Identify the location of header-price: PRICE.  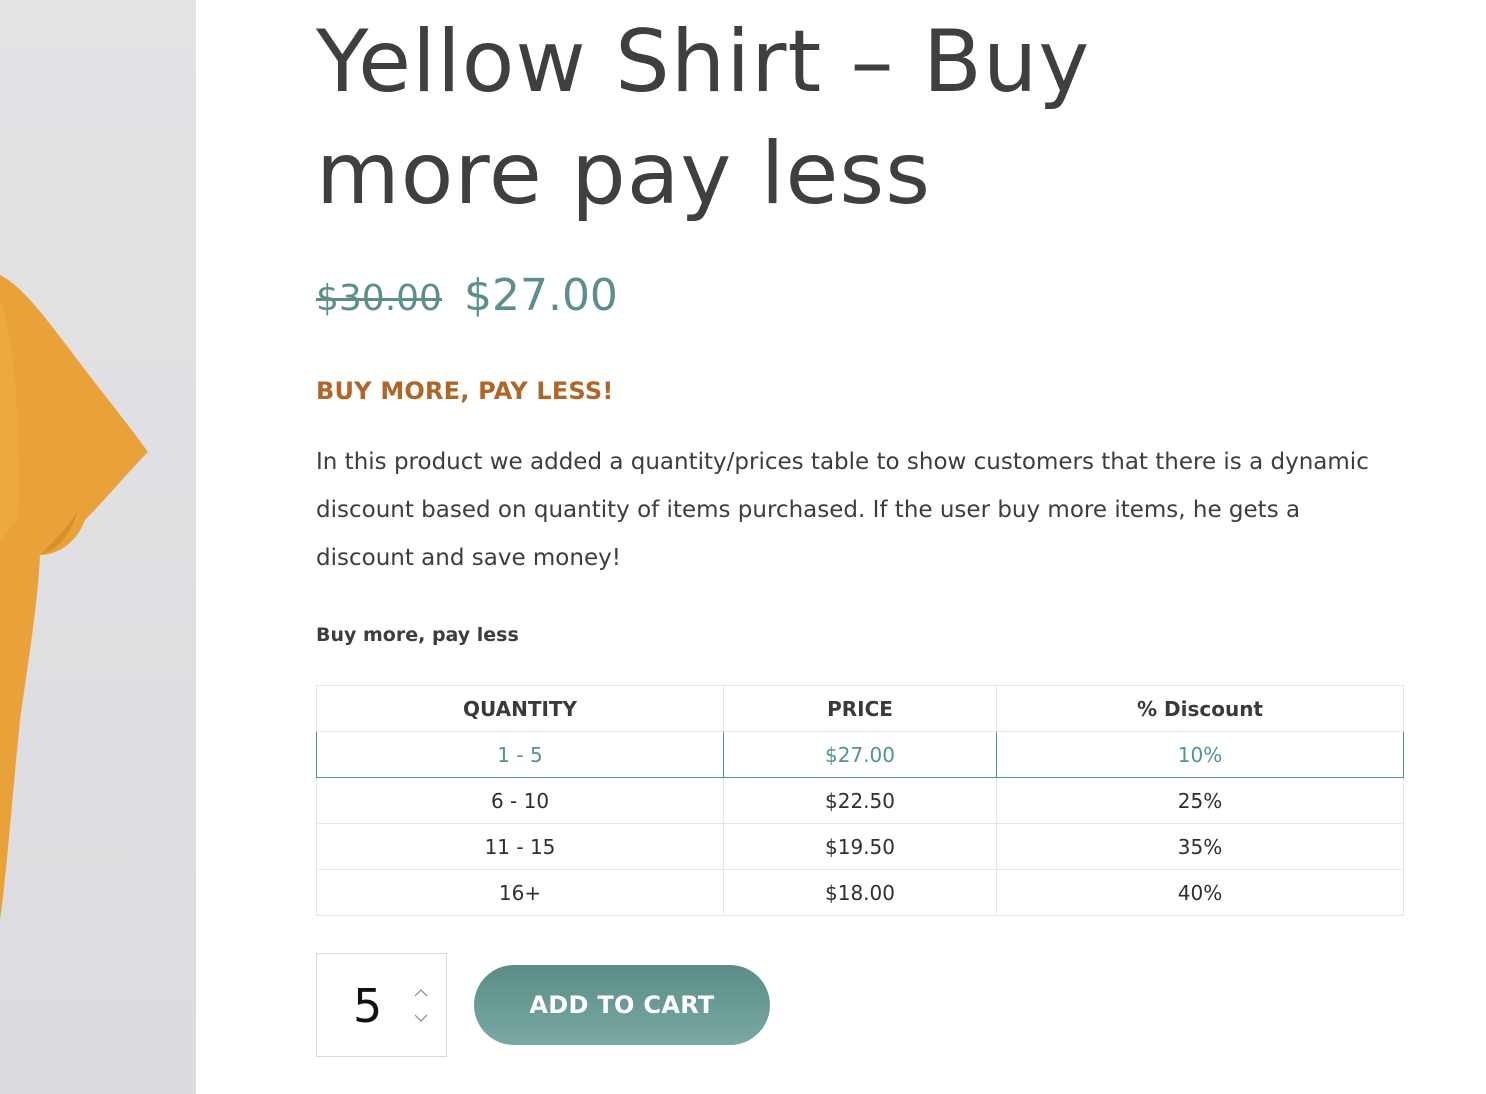
(860, 708).